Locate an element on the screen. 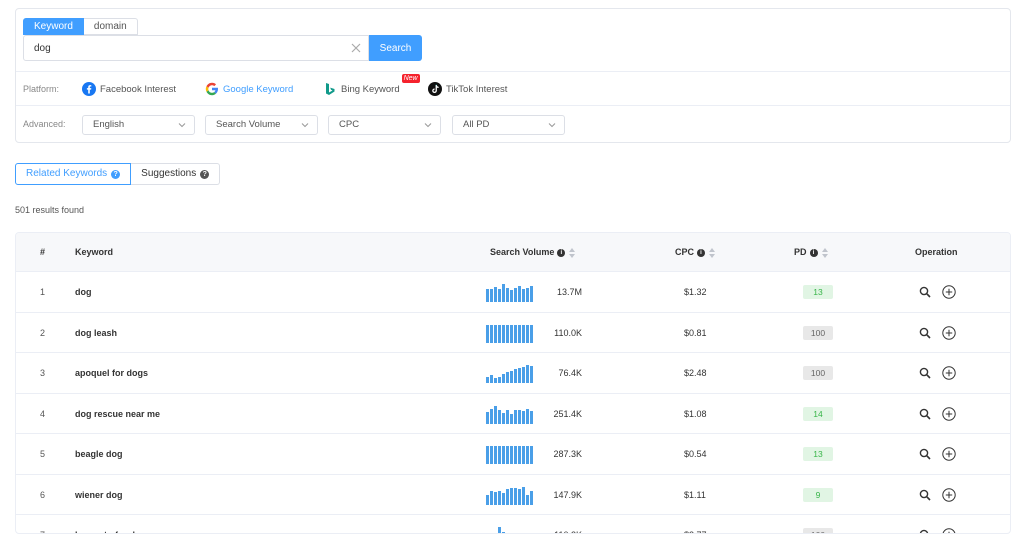  tab-domain: domain is located at coordinates (110, 26).